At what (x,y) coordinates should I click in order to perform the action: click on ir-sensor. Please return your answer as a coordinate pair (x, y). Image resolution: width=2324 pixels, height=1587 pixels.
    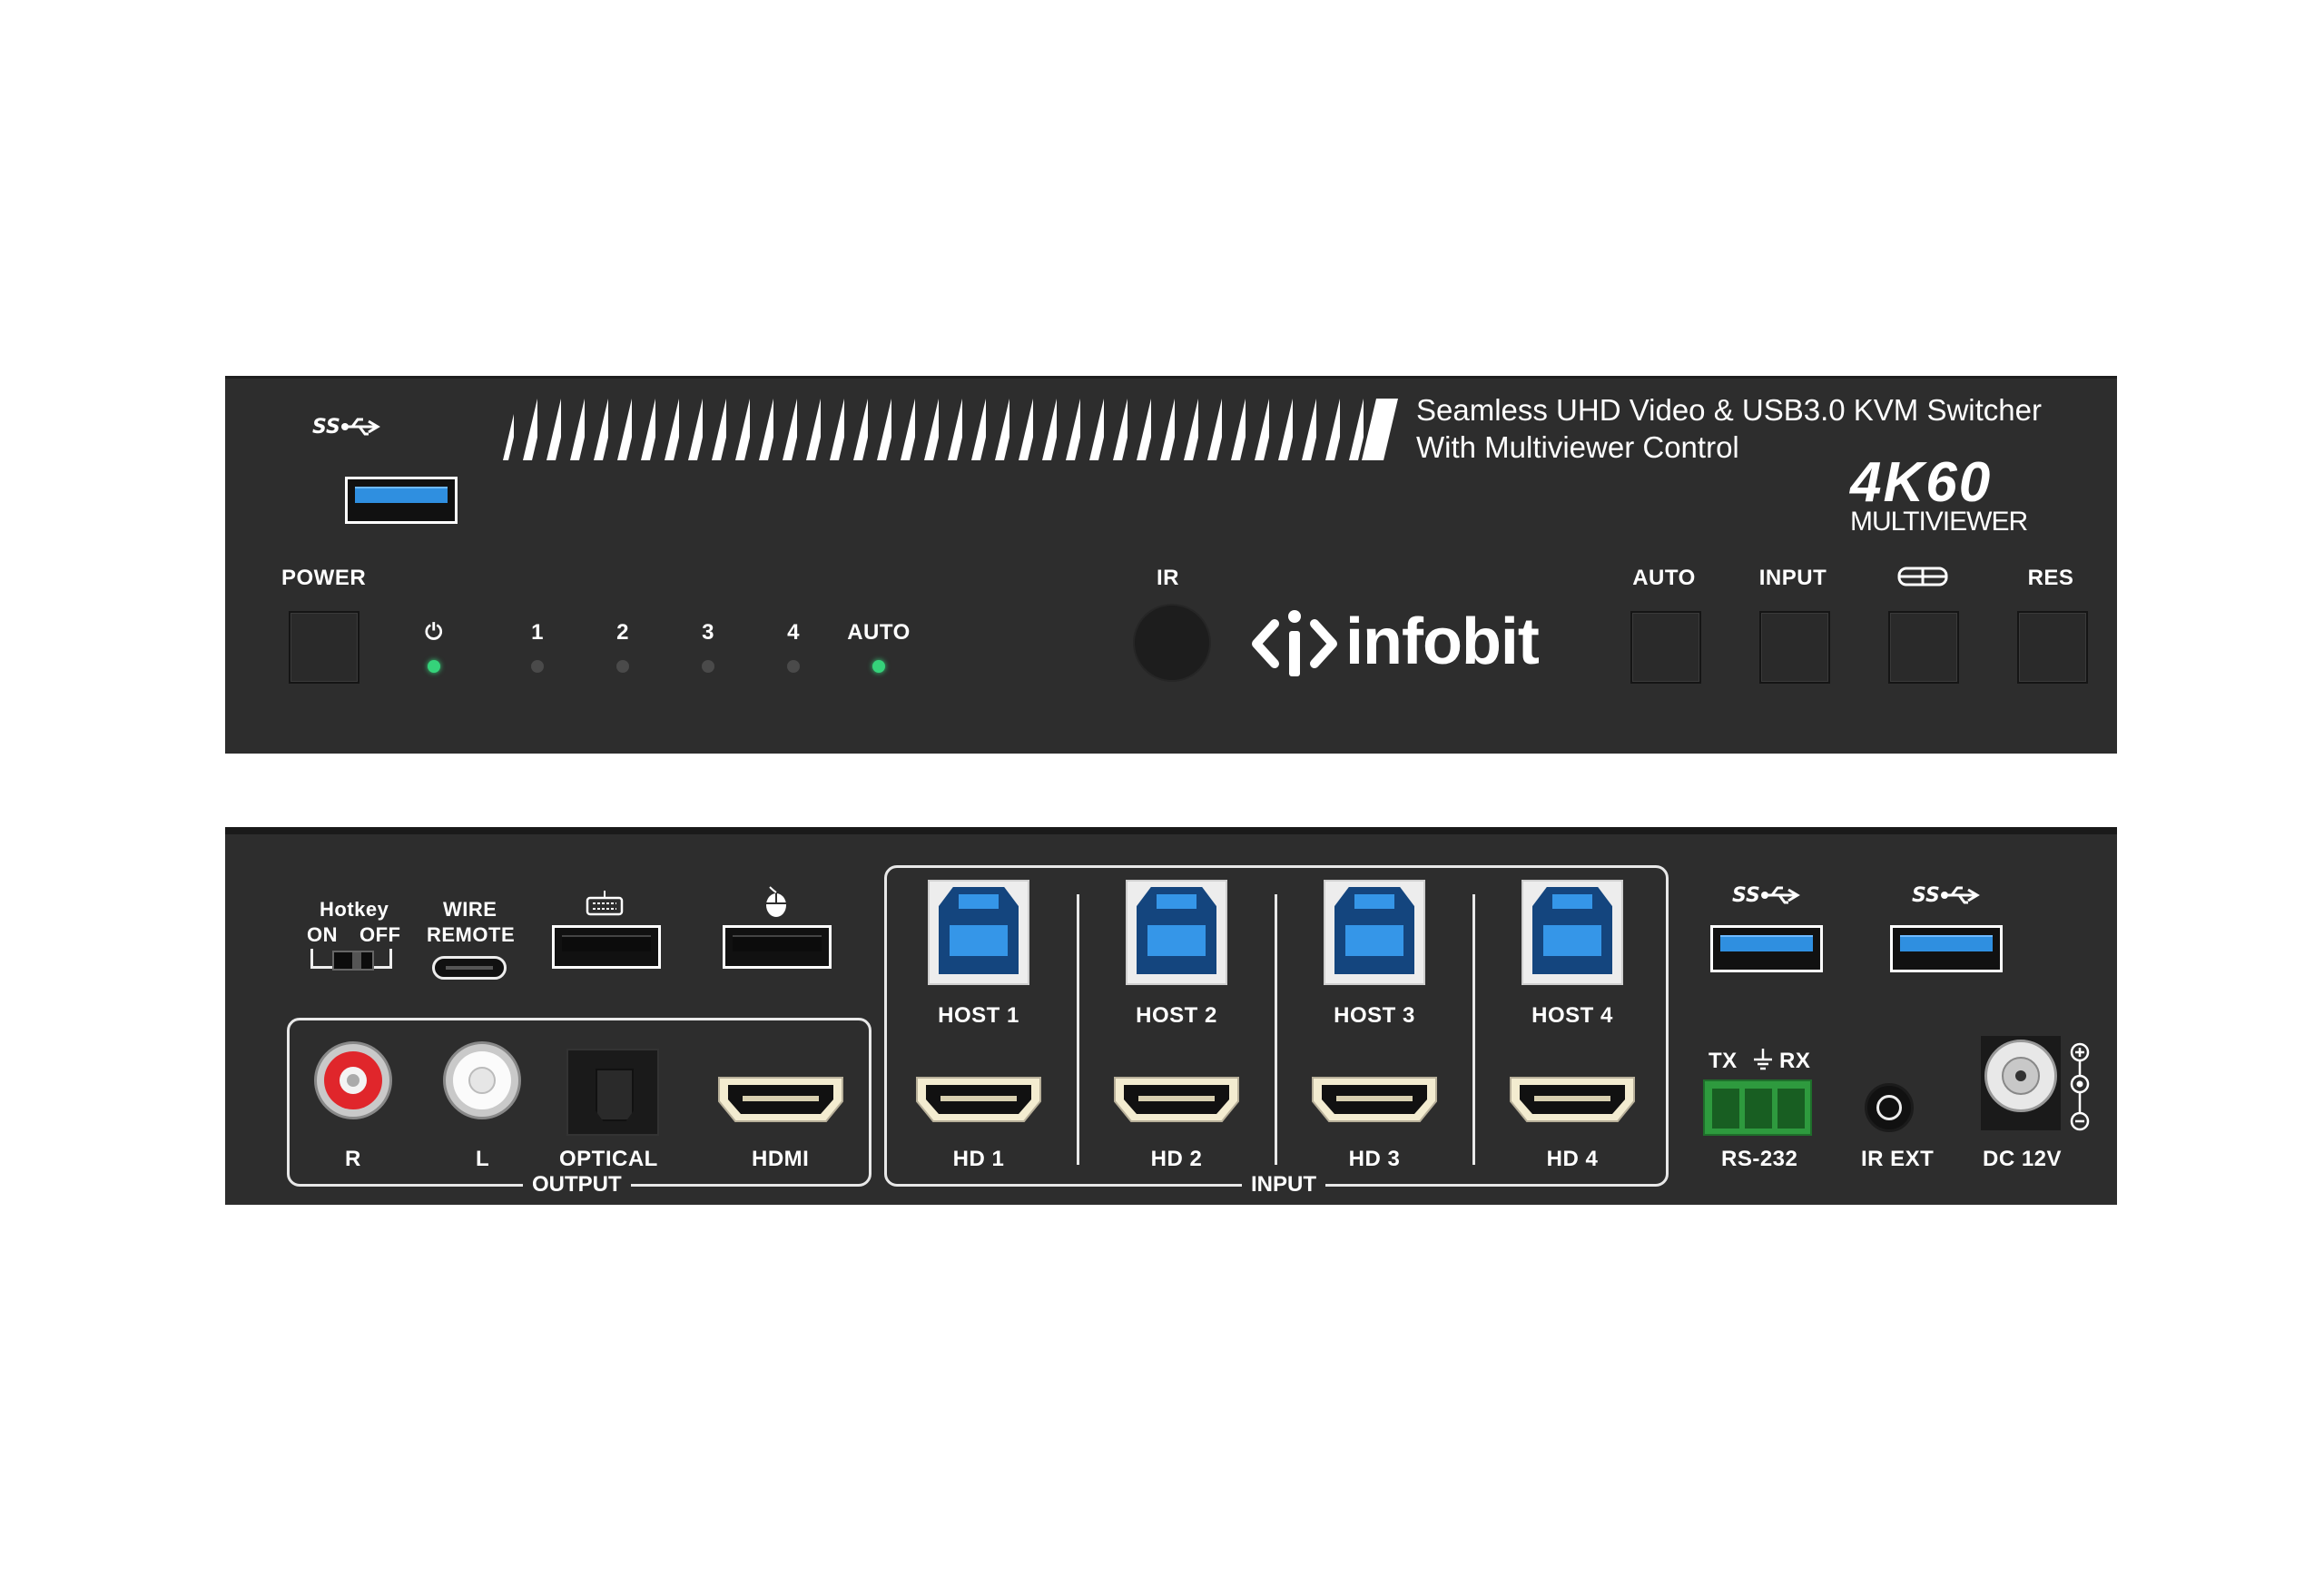
    Looking at the image, I should click on (1172, 643).